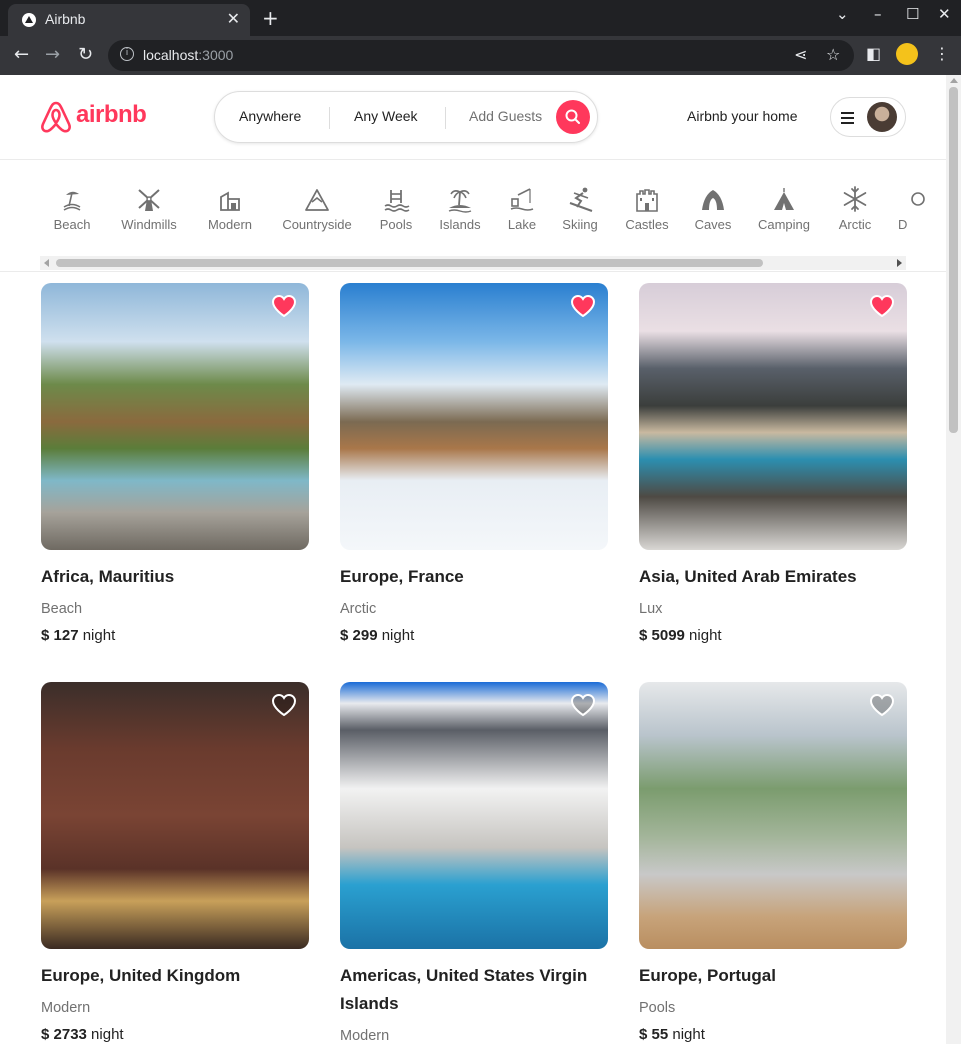 The height and width of the screenshot is (1044, 961). What do you see at coordinates (800, 54) in the screenshot?
I see `share-icon: ⋖` at bounding box center [800, 54].